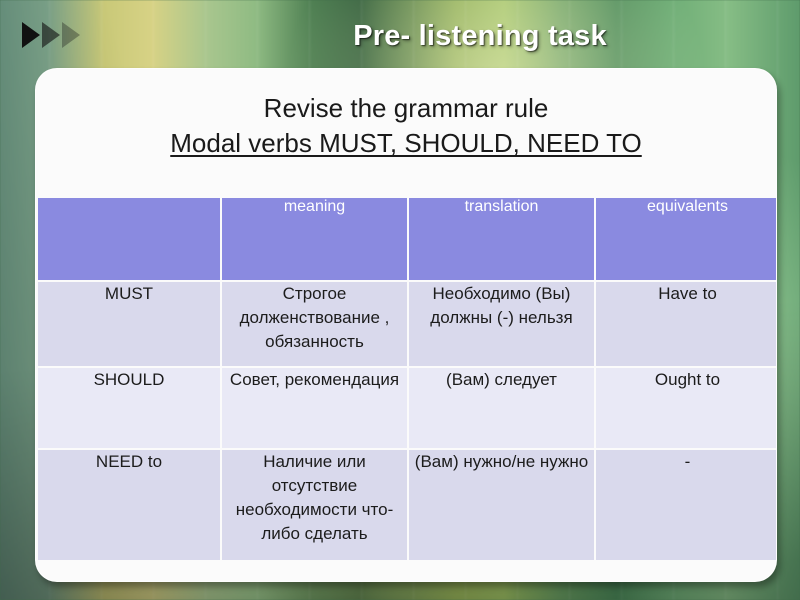 Image resolution: width=800 pixels, height=600 pixels. What do you see at coordinates (501, 324) in the screenshot?
I see `cell-translation: Необходимо (Вы) должны (-) нельзя` at bounding box center [501, 324].